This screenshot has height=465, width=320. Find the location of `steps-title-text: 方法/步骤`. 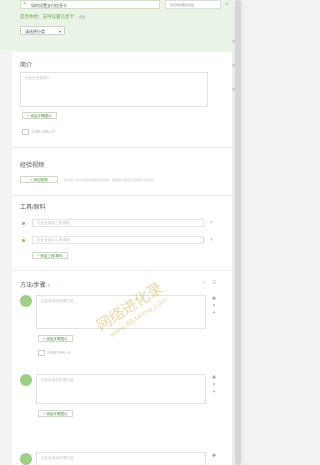

steps-title-text: 方法/步骤 is located at coordinates (33, 286).